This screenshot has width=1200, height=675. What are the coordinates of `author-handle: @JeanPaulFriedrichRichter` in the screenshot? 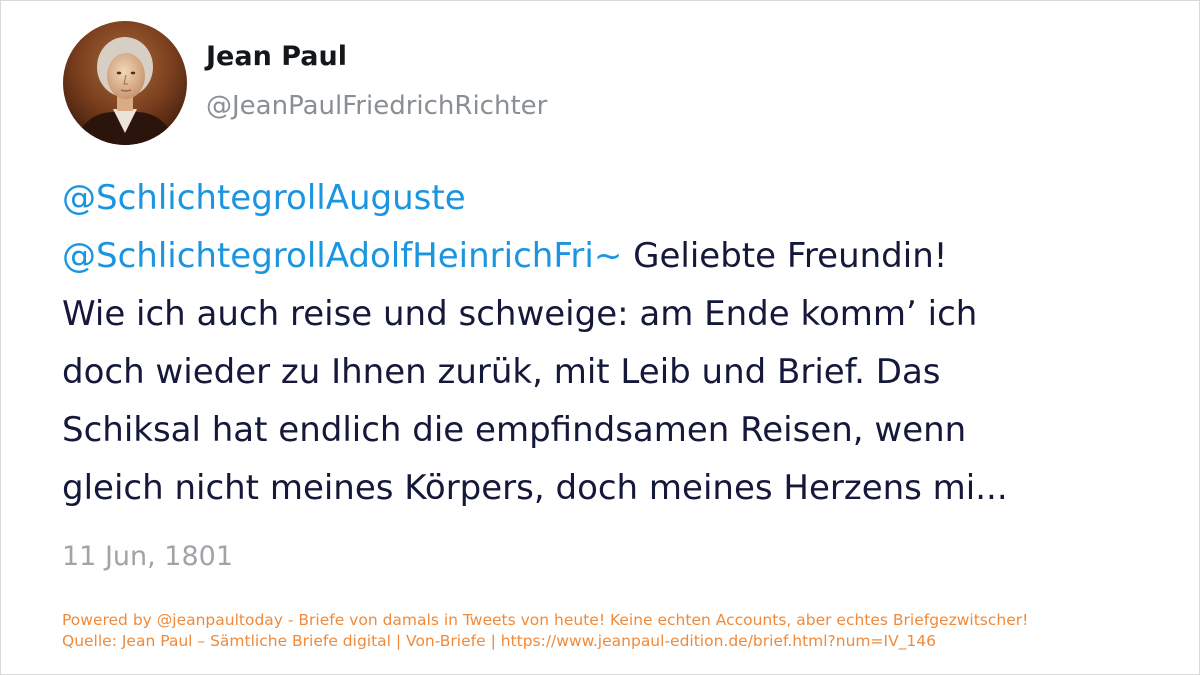 It's located at (376, 106).